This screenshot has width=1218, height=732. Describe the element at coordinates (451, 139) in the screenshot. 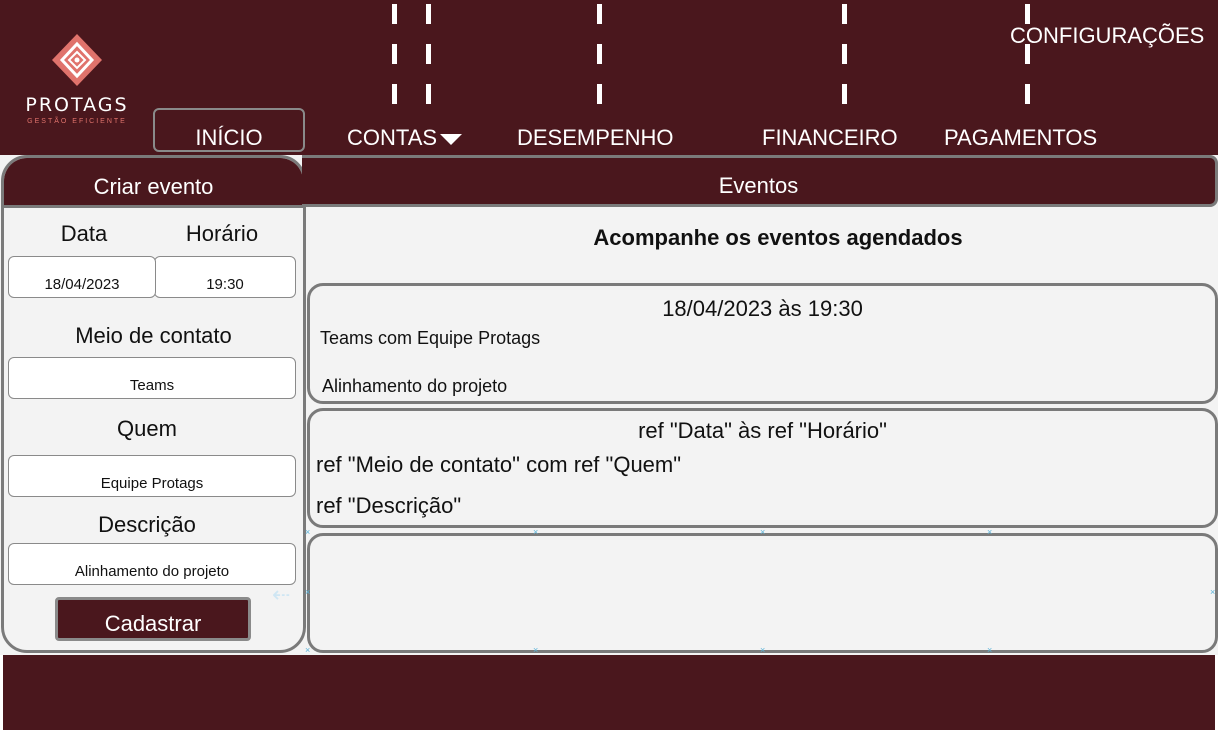

I see `caret-down-icon` at that location.